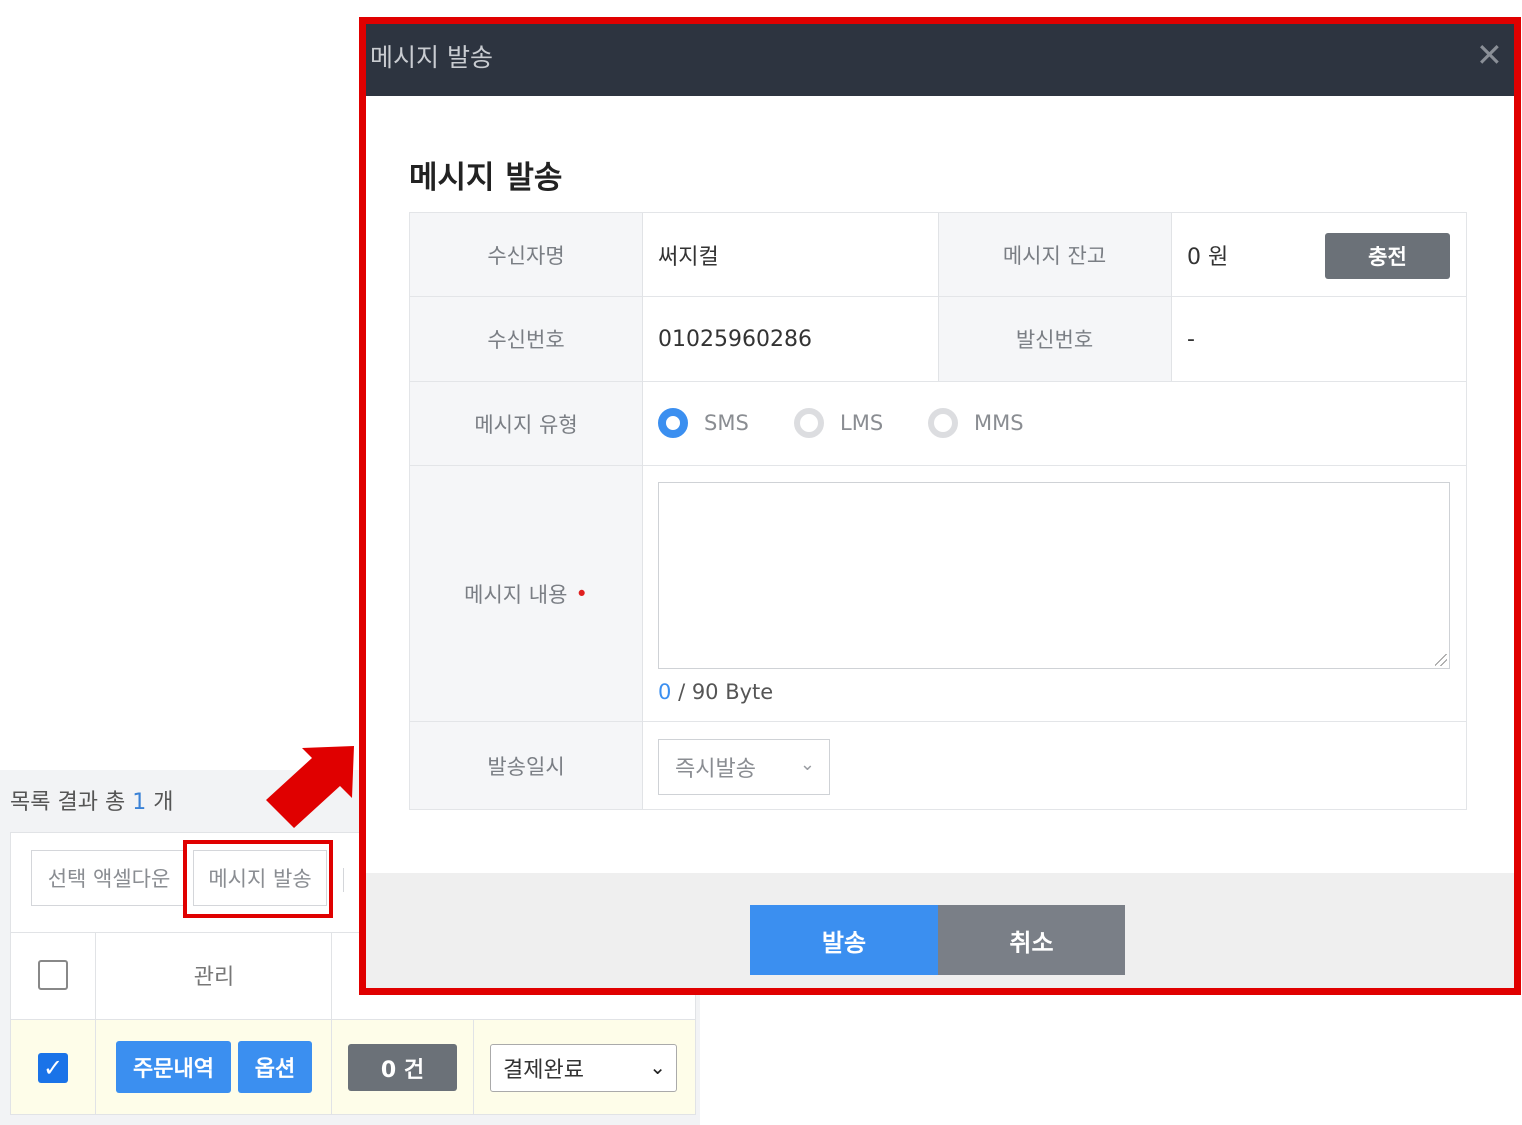  What do you see at coordinates (526, 254) in the screenshot?
I see `recipient-name-label: 수신자명` at bounding box center [526, 254].